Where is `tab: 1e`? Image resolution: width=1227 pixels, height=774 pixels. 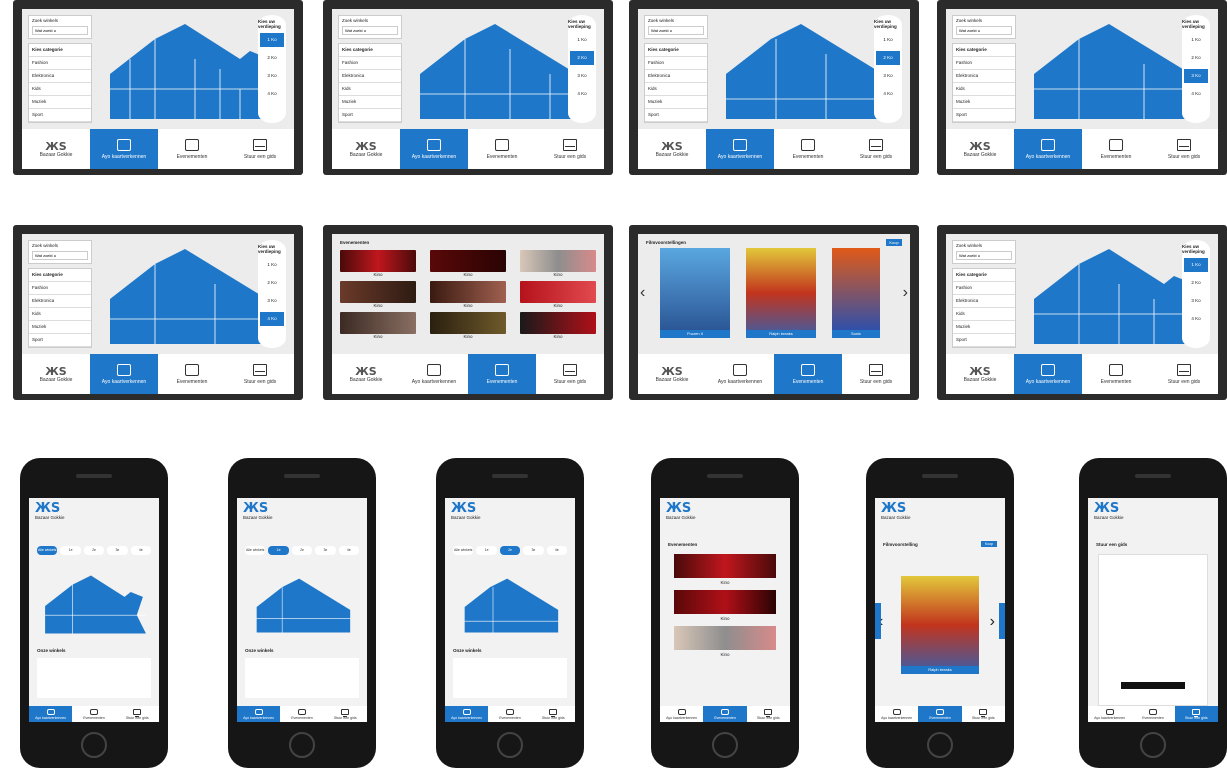 tab: 1e is located at coordinates (70, 550).